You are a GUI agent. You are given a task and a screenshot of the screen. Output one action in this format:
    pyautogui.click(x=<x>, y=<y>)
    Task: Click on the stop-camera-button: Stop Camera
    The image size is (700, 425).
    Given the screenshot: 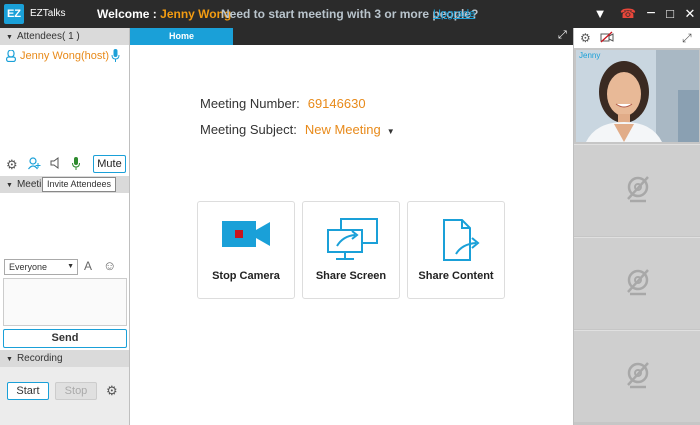 What is the action you would take?
    pyautogui.click(x=246, y=250)
    